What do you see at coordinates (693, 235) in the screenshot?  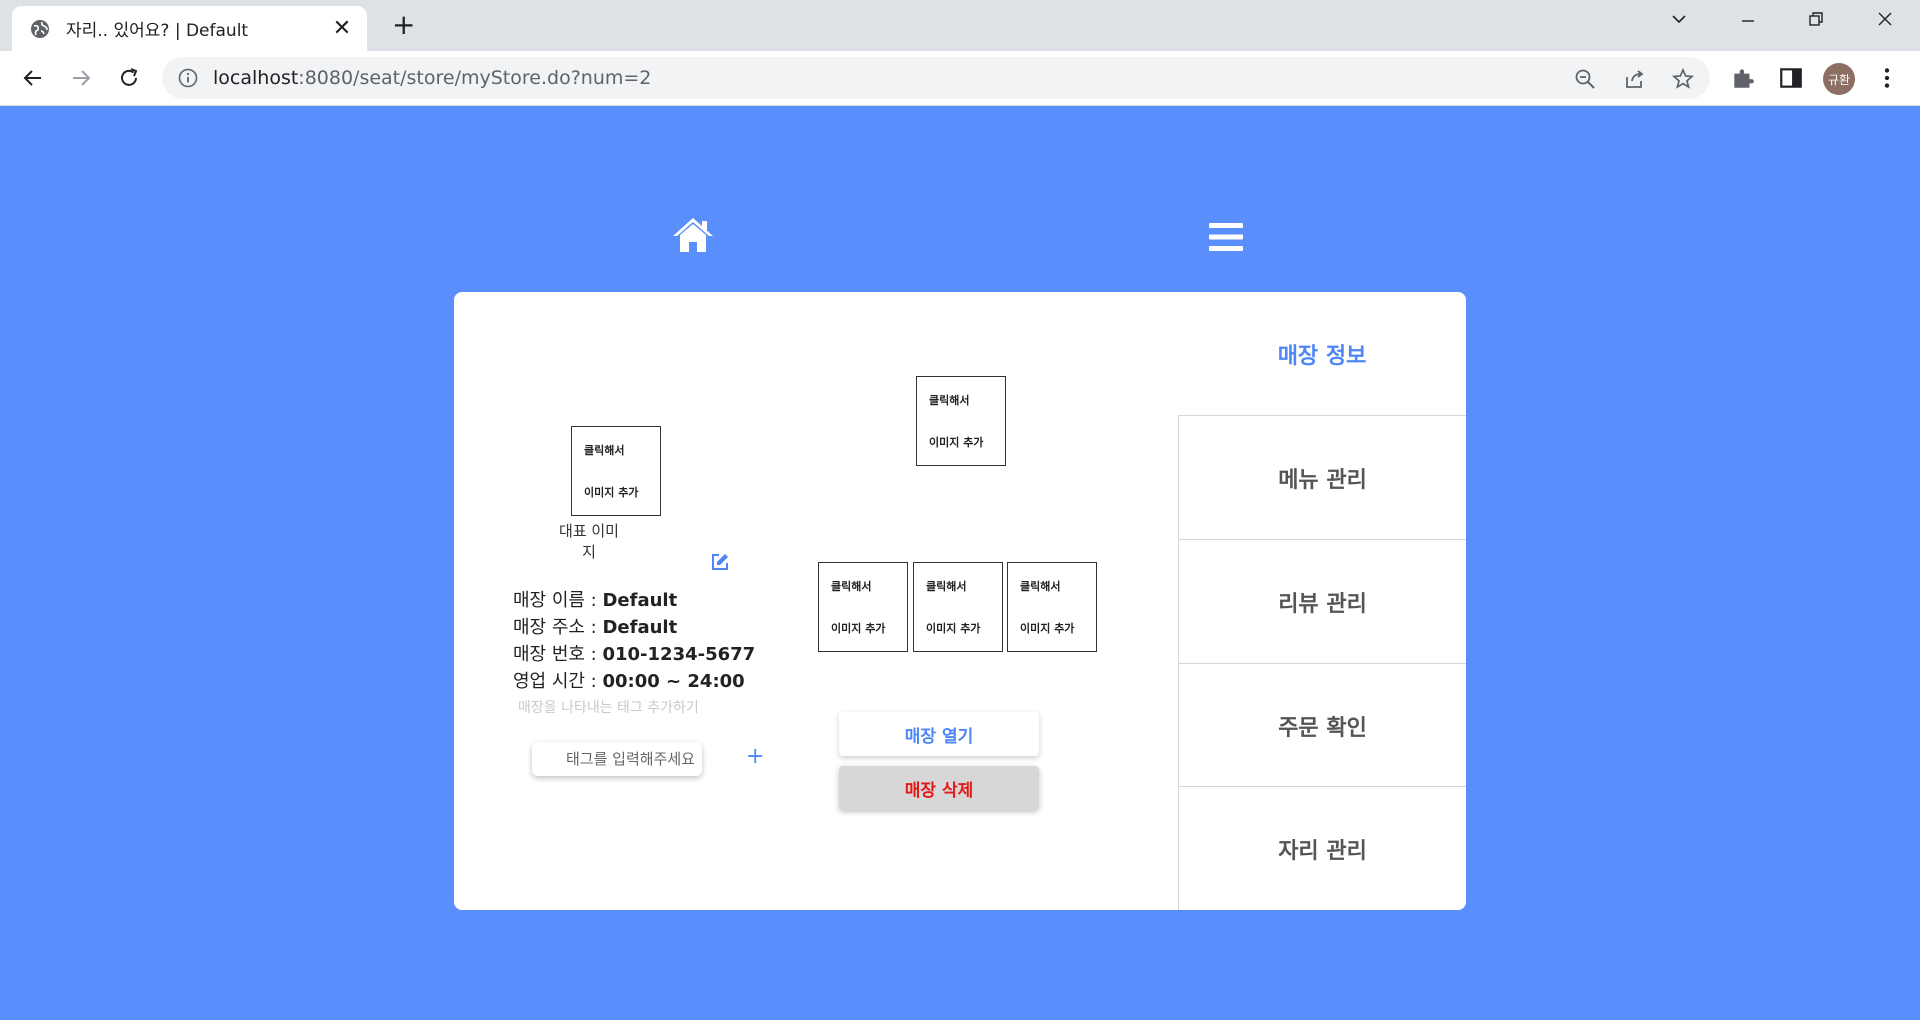 I see `home-icon` at bounding box center [693, 235].